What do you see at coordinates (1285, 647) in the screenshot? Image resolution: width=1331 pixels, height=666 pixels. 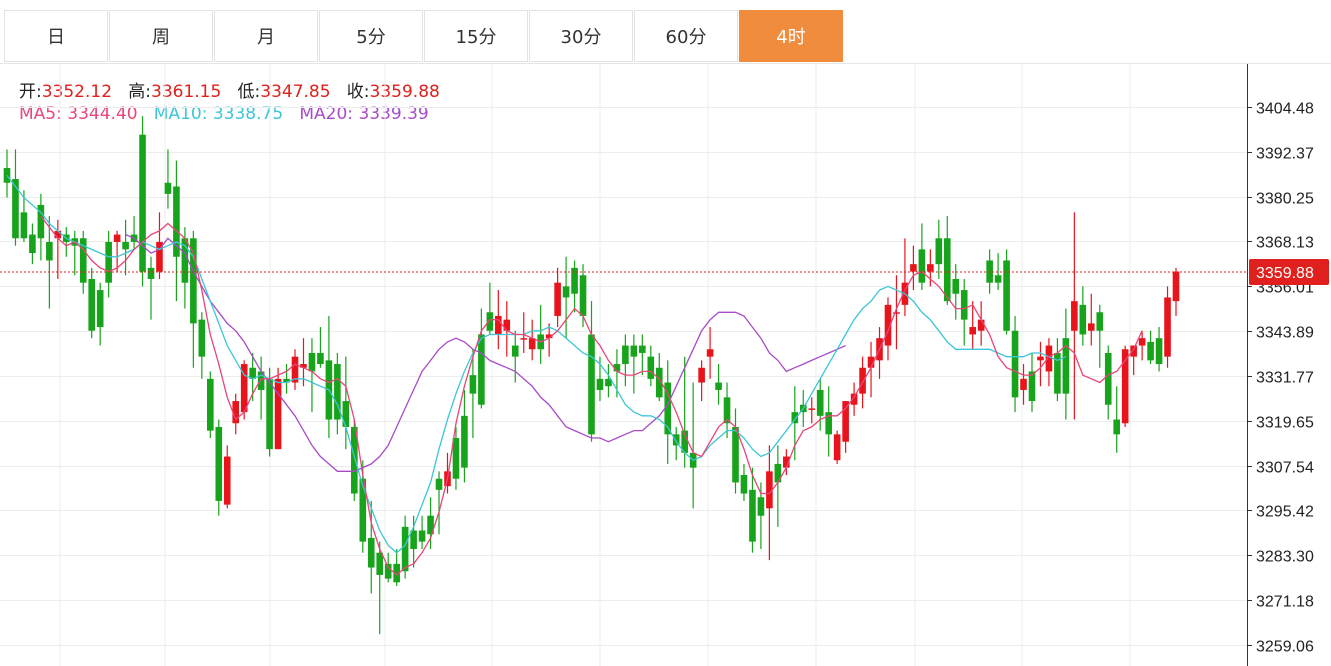 I see `y-tick-label: 3259.06` at bounding box center [1285, 647].